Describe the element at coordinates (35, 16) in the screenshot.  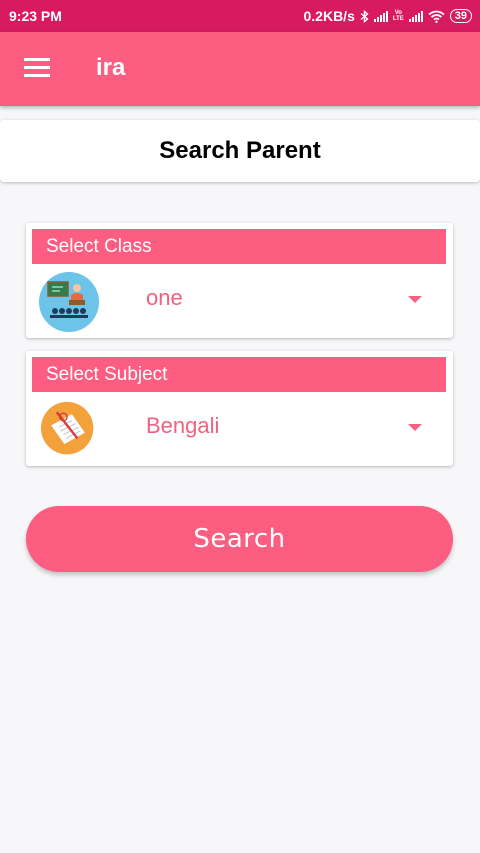
I see `status-time: 9:23 PM` at that location.